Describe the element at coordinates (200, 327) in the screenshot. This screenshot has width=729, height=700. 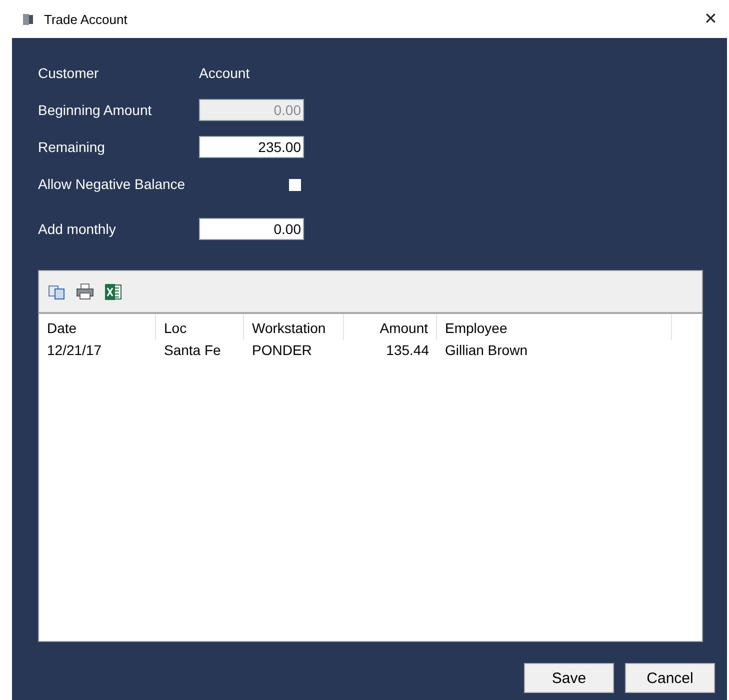
I see `column-header: Loc` at that location.